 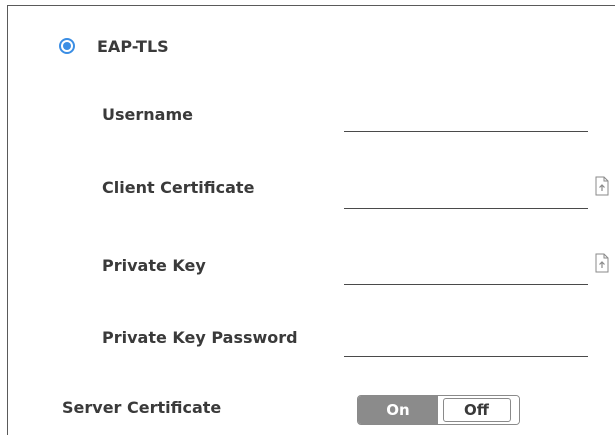 What do you see at coordinates (466, 208) in the screenshot?
I see `client-certificate-underline` at bounding box center [466, 208].